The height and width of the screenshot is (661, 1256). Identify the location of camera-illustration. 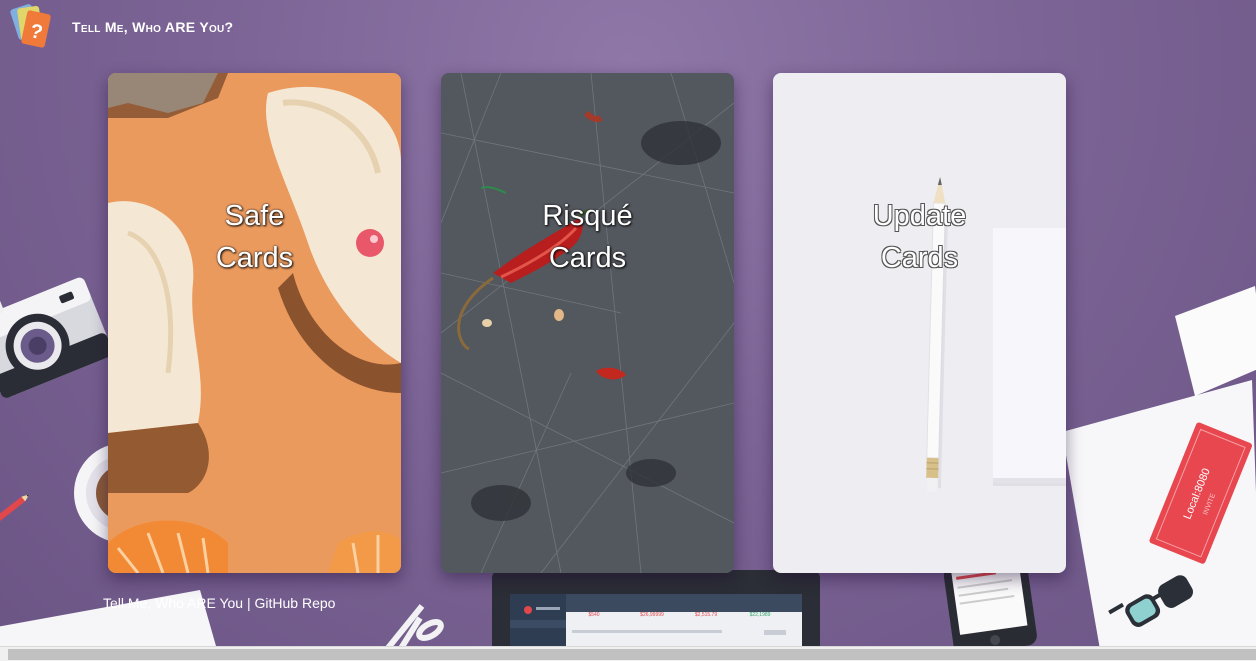
(56, 337).